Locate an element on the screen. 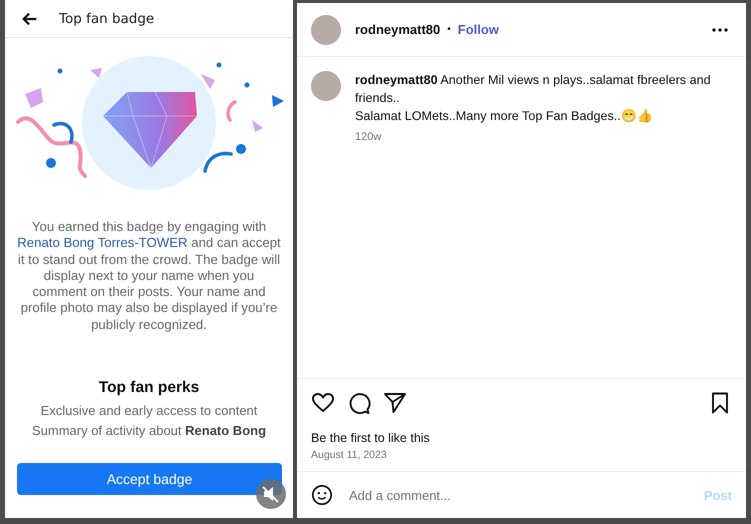 This screenshot has height=524, width=751. heart-icon is located at coordinates (323, 403).